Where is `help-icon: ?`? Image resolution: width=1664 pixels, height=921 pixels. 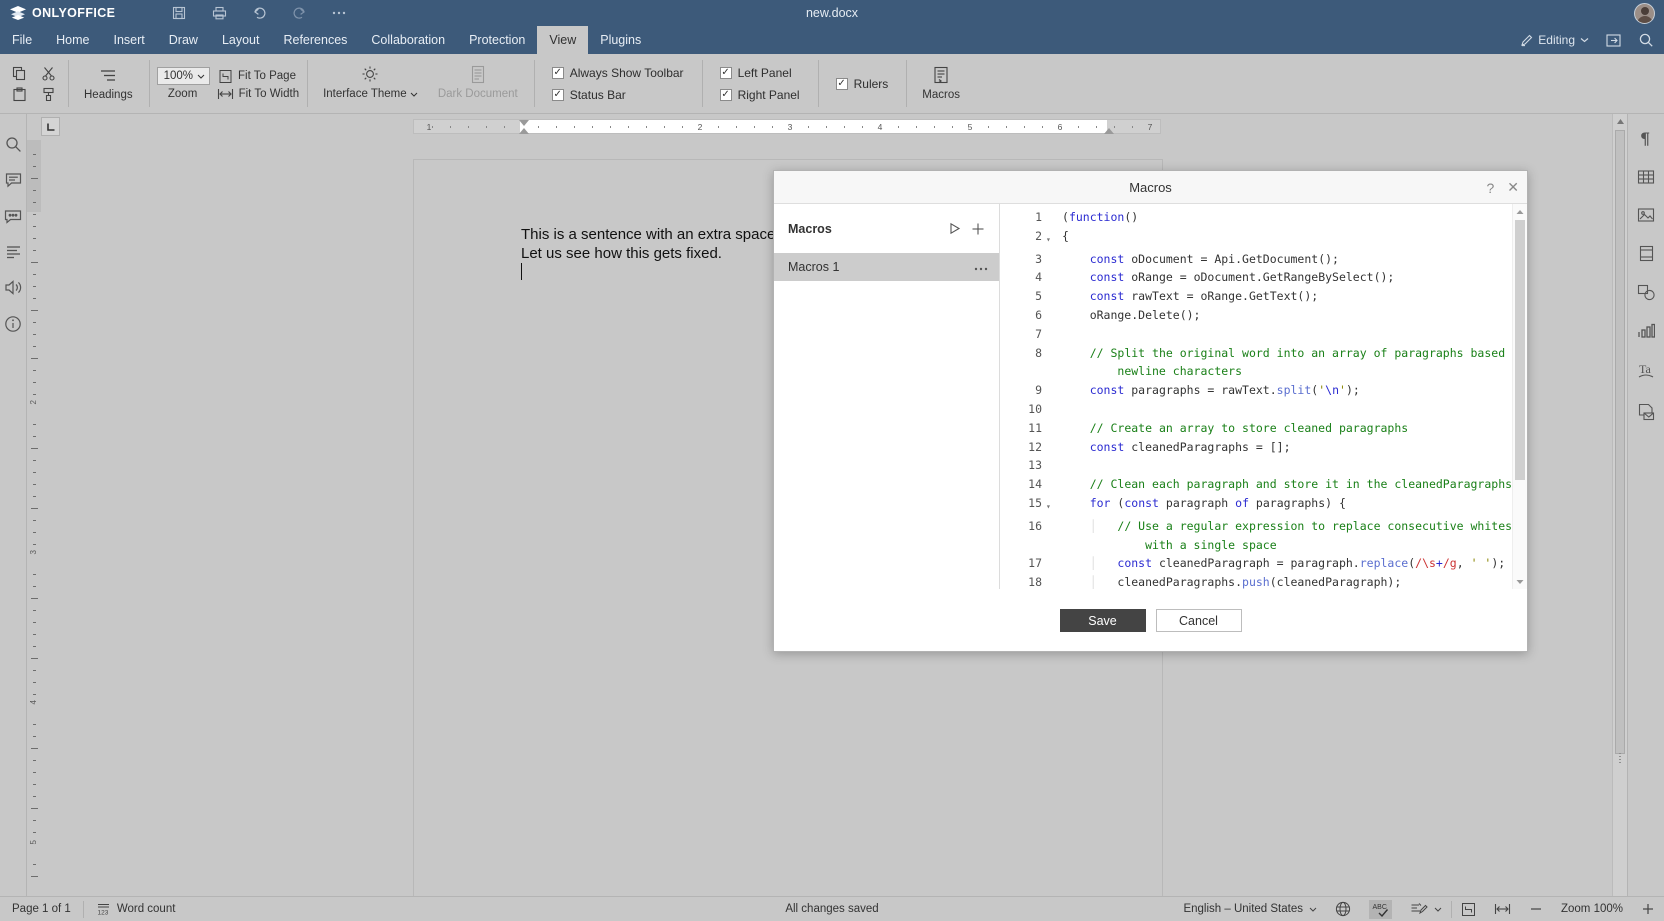
help-icon: ? is located at coordinates (1490, 188).